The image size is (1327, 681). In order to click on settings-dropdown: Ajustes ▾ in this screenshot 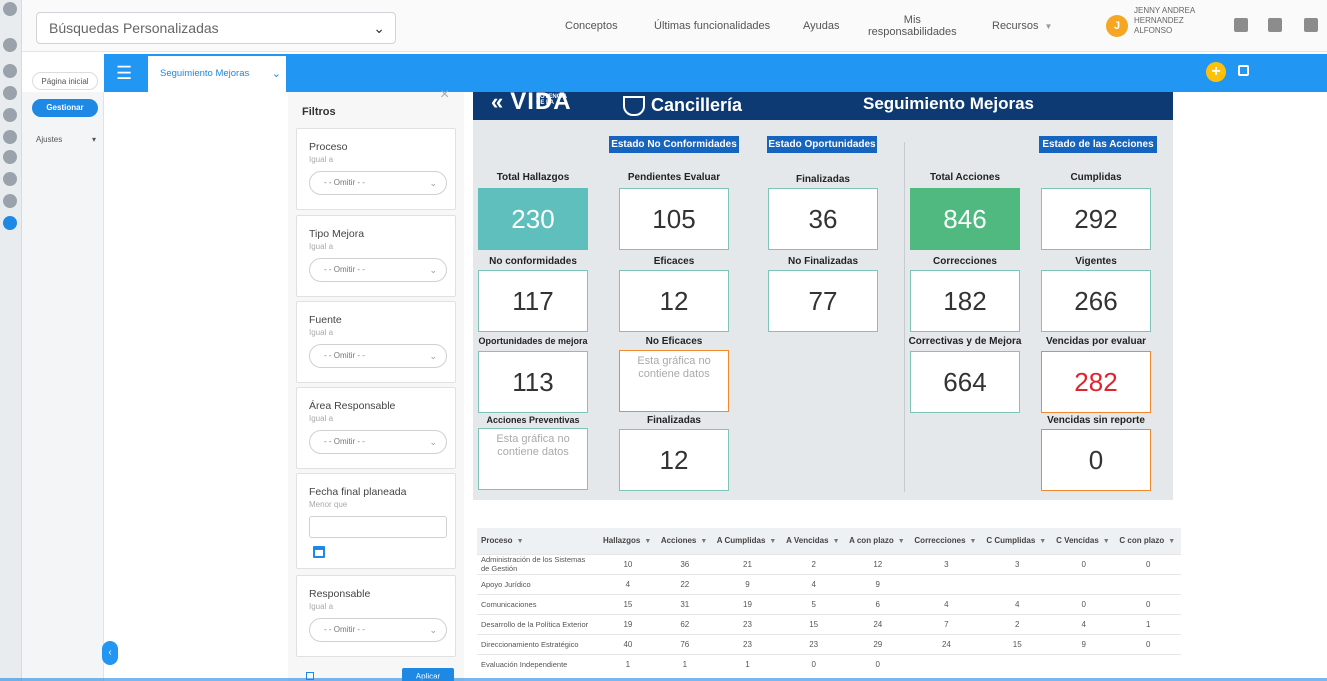, I will do `click(66, 139)`.